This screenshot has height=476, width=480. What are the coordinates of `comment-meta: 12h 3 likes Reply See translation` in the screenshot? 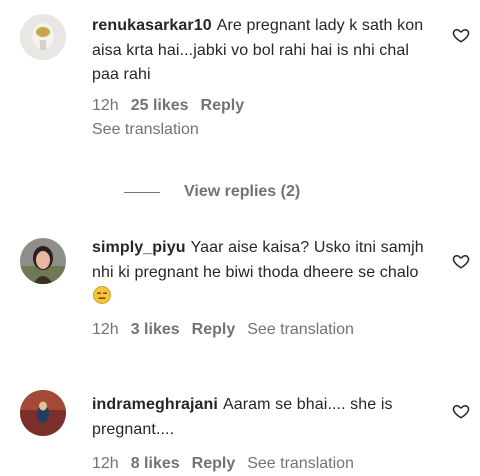 It's located at (262, 330).